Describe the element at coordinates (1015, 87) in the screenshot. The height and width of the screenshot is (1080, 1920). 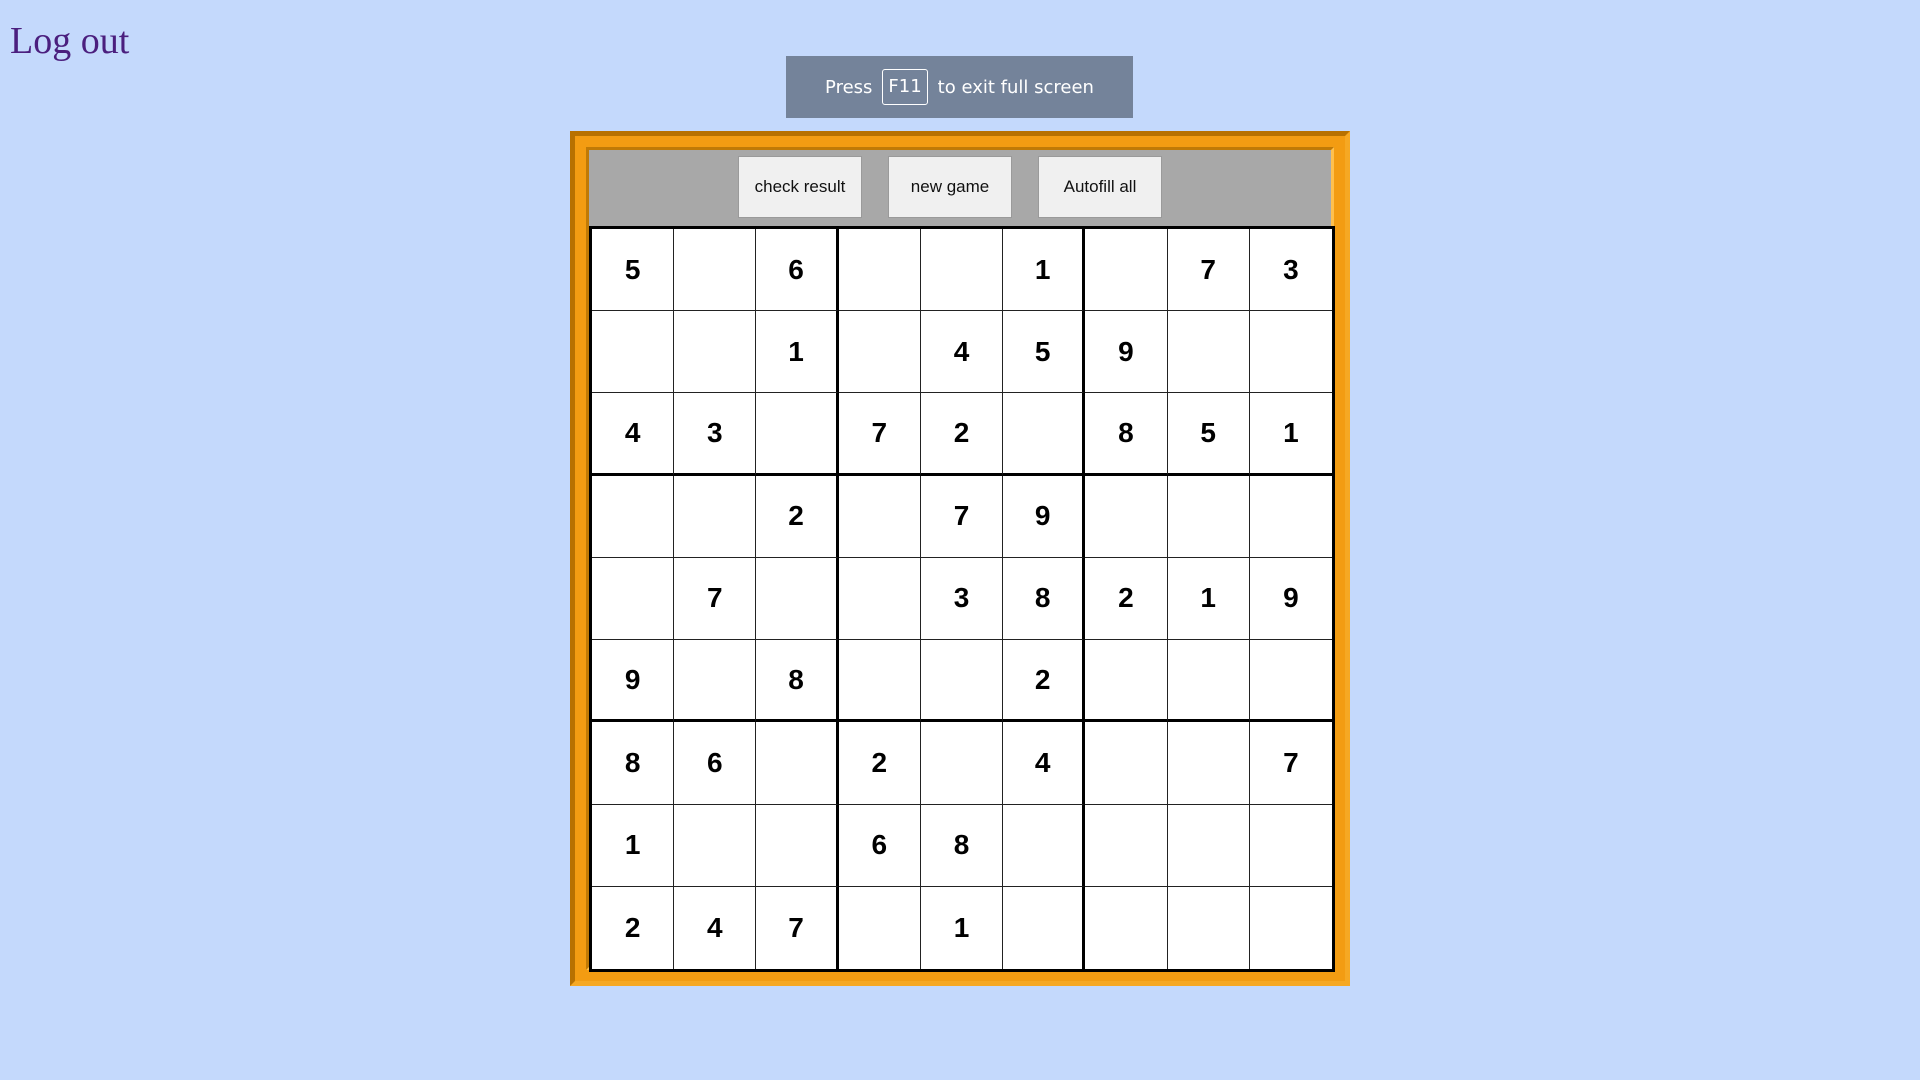
I see `fullscreen-notice-after: to exit full screen` at that location.